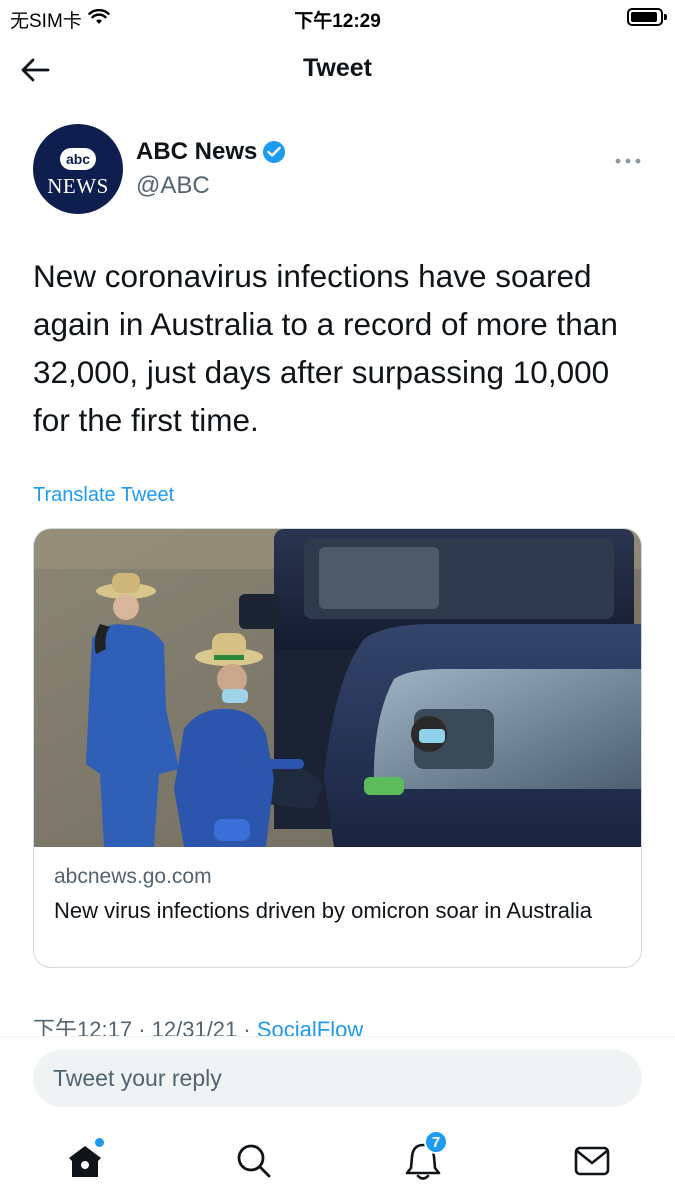 The width and height of the screenshot is (675, 1200). I want to click on tab-messages, so click(592, 1161).